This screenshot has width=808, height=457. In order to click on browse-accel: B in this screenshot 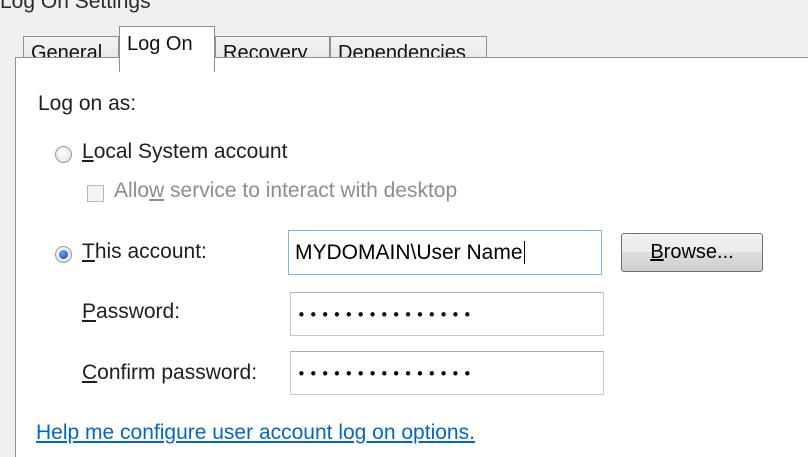, I will do `click(657, 252)`.